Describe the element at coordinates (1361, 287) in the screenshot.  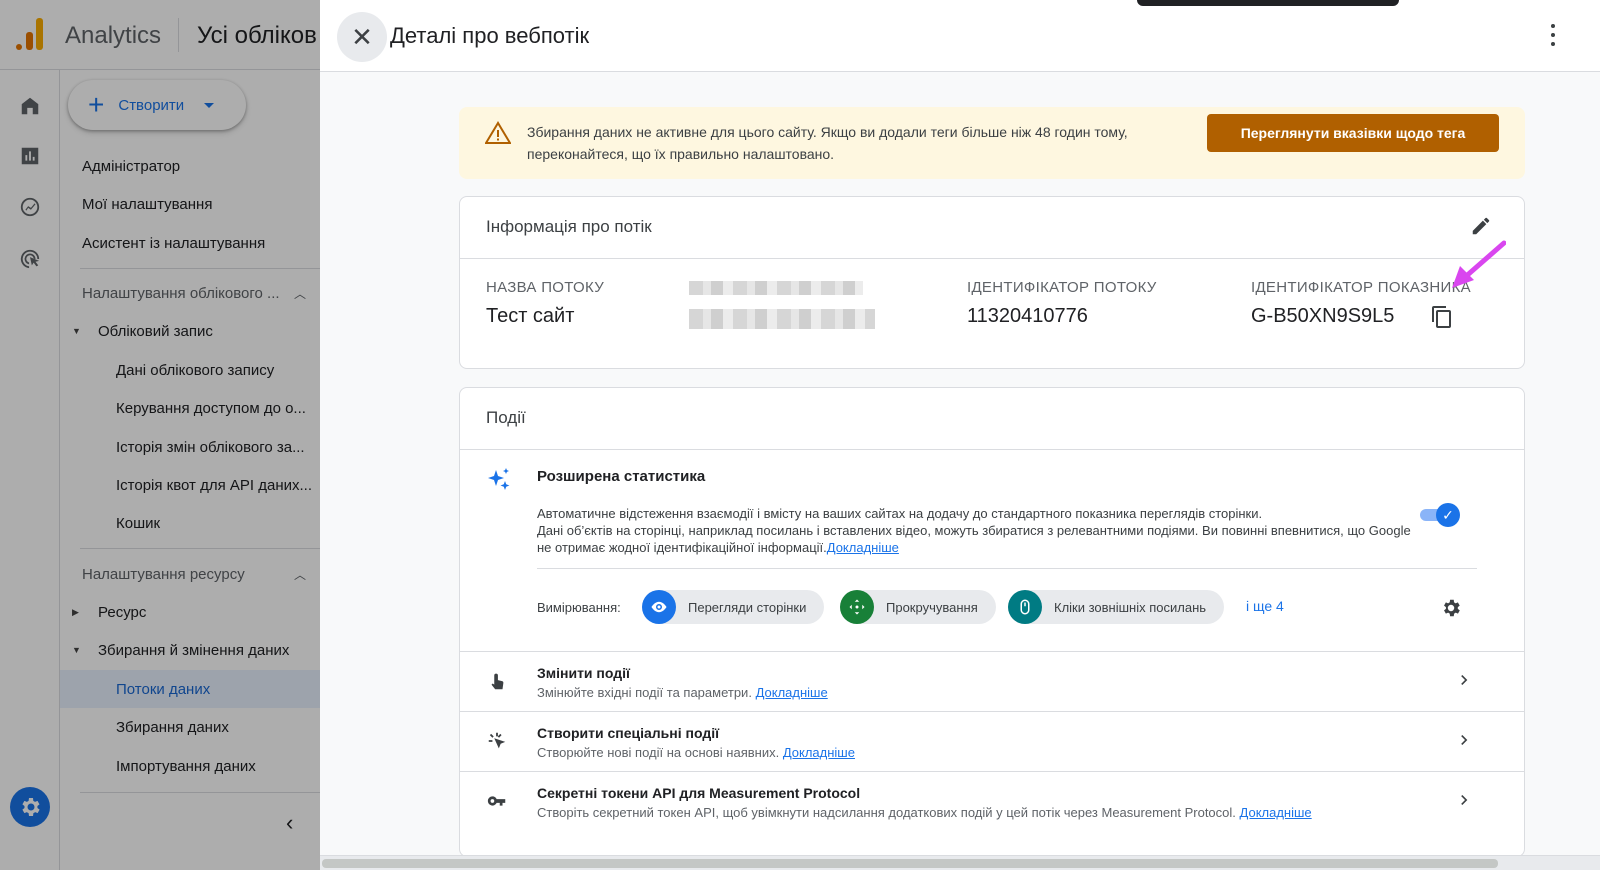
I see `measurement-id-label: ІДЕНТИФІКАТОР ПОКАЗНИКА` at that location.